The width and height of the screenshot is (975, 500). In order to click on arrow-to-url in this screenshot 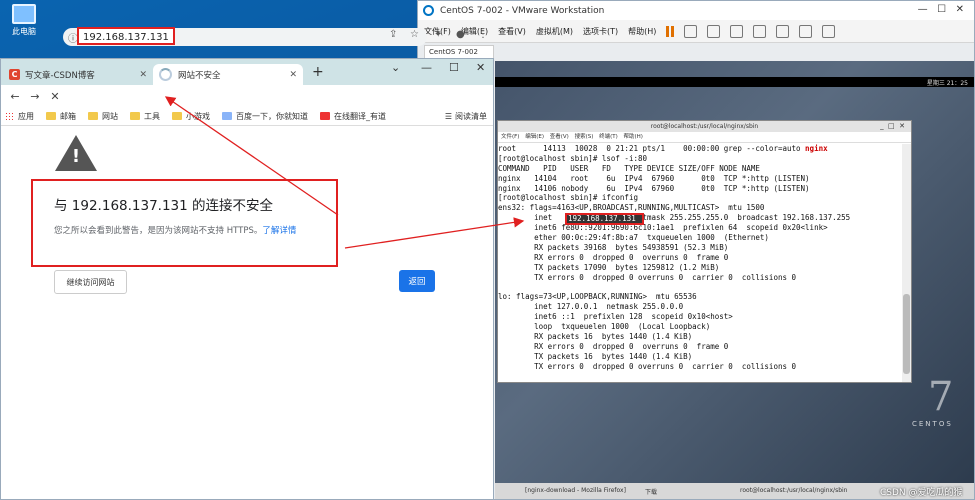, I will do `click(251, 156)`.